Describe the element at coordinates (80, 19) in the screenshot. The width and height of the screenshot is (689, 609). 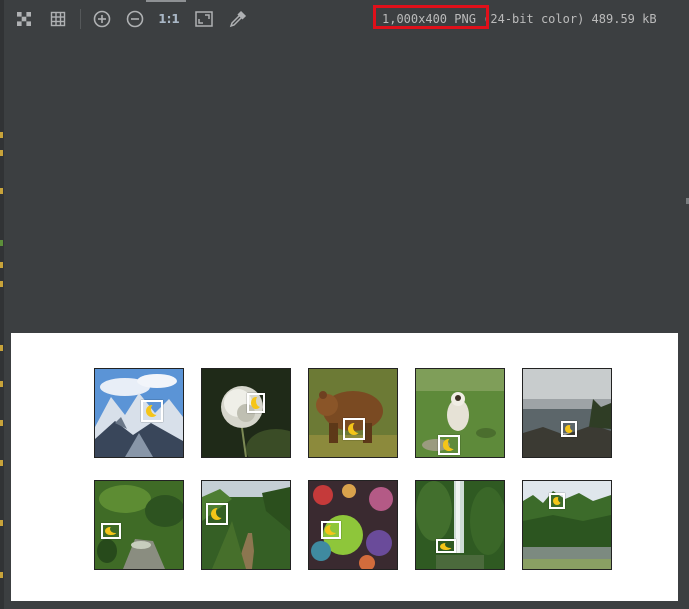
I see `toolbar-separator` at that location.